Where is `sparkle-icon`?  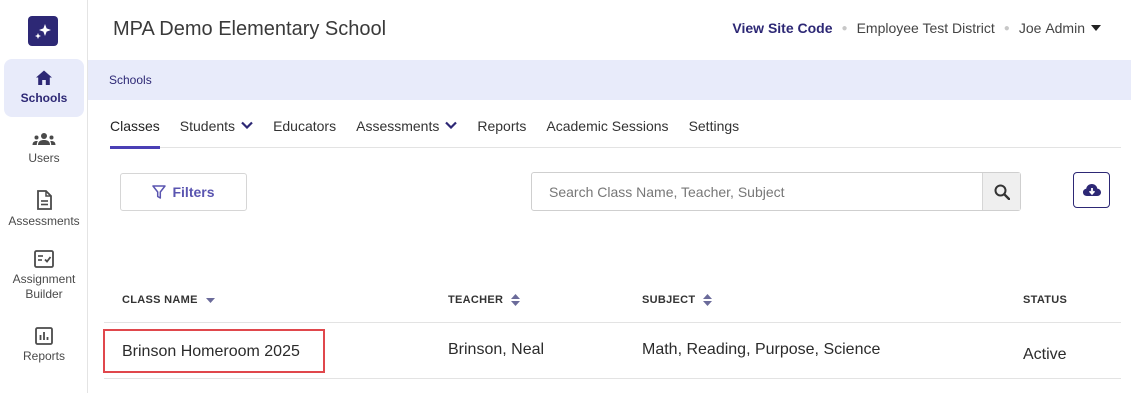 sparkle-icon is located at coordinates (43, 31).